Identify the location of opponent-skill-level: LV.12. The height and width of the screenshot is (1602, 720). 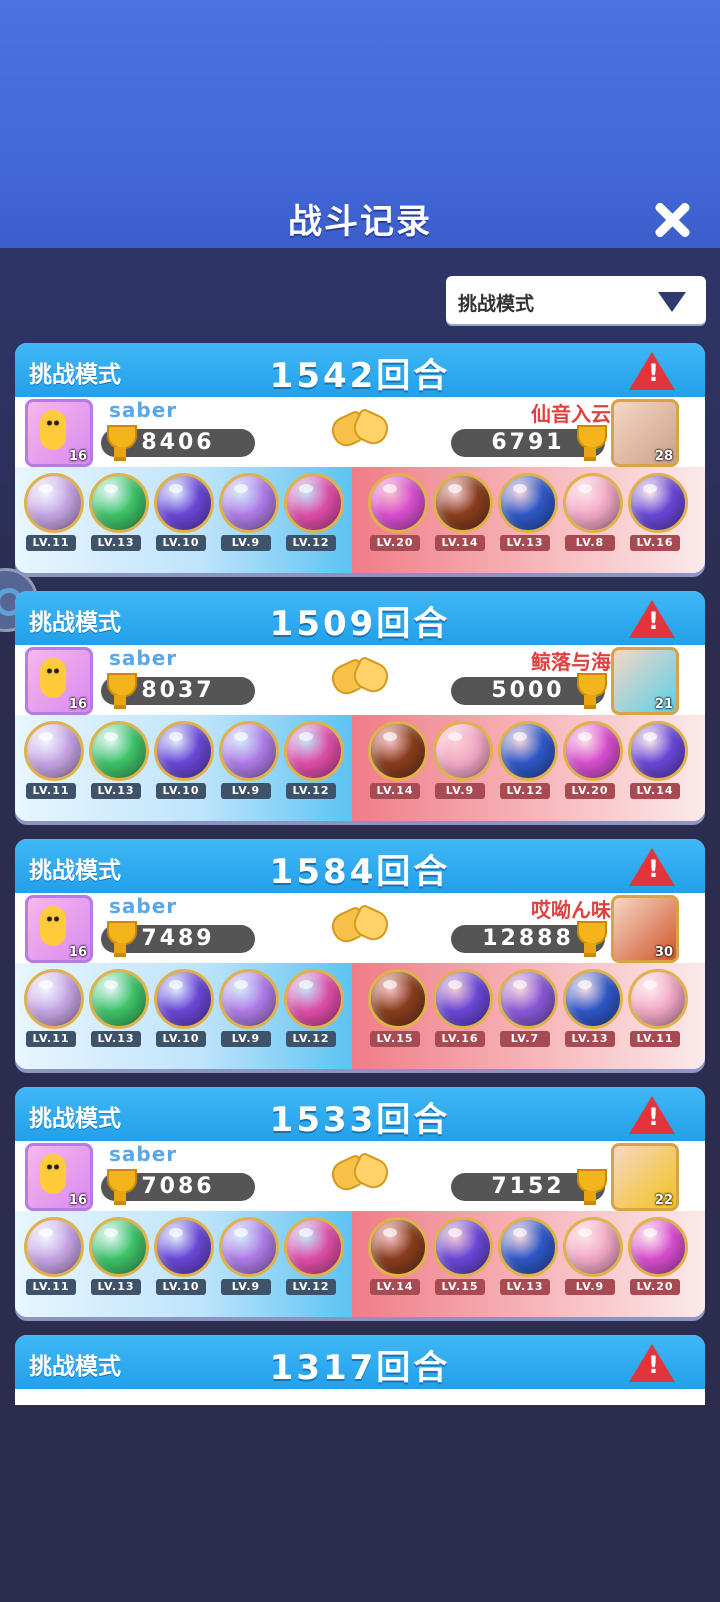
(525, 791).